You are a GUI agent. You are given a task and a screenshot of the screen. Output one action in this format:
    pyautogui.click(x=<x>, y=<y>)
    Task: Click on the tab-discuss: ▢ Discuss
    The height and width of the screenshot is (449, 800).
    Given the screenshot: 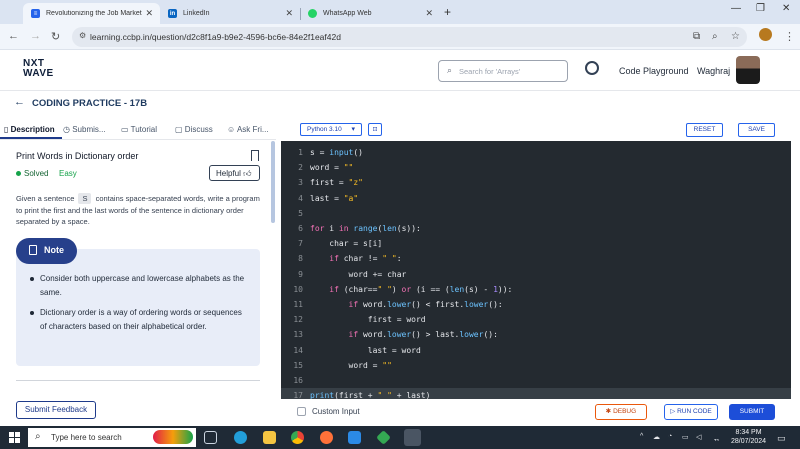 What is the action you would take?
    pyautogui.click(x=194, y=129)
    